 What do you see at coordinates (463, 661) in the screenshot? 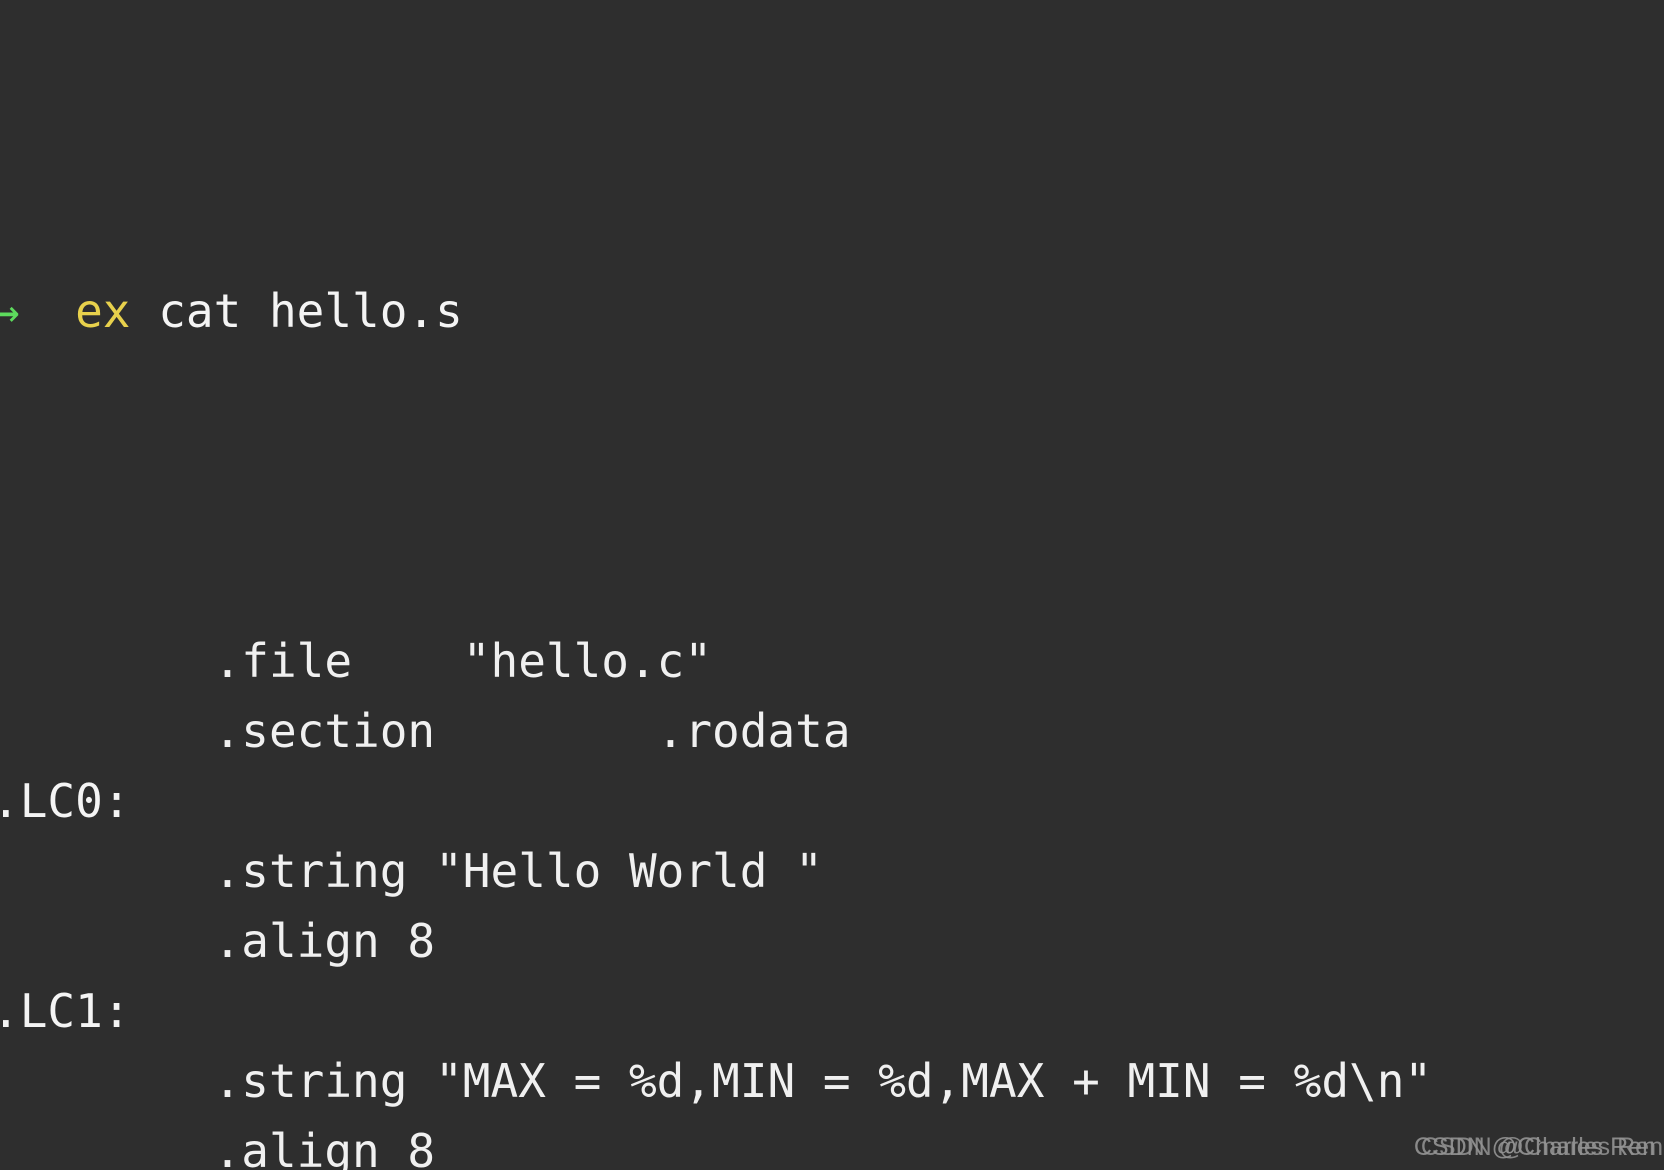
I see `line-text: .file "hello.c"` at bounding box center [463, 661].